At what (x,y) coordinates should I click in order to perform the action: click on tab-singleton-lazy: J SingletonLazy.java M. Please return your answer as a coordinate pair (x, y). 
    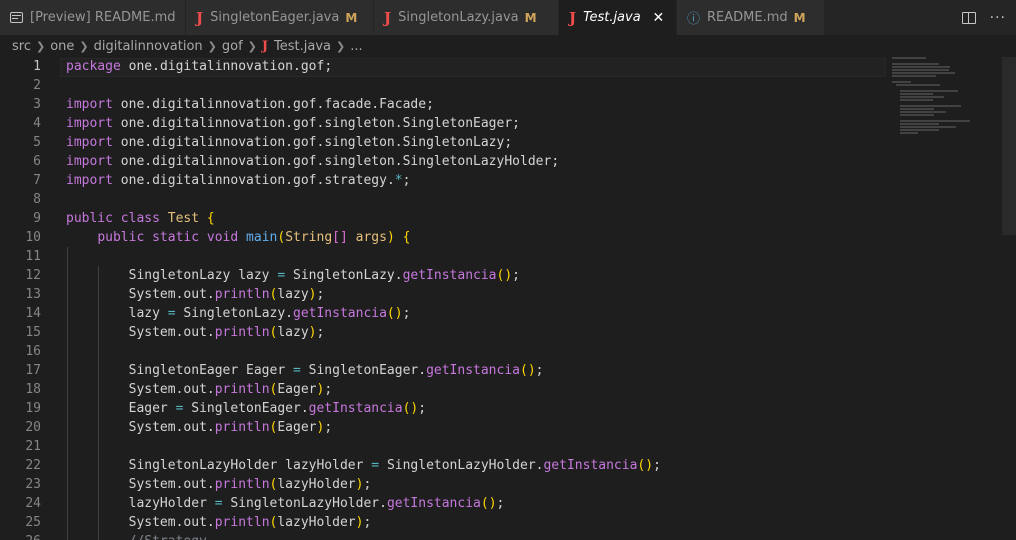
    Looking at the image, I should click on (466, 17).